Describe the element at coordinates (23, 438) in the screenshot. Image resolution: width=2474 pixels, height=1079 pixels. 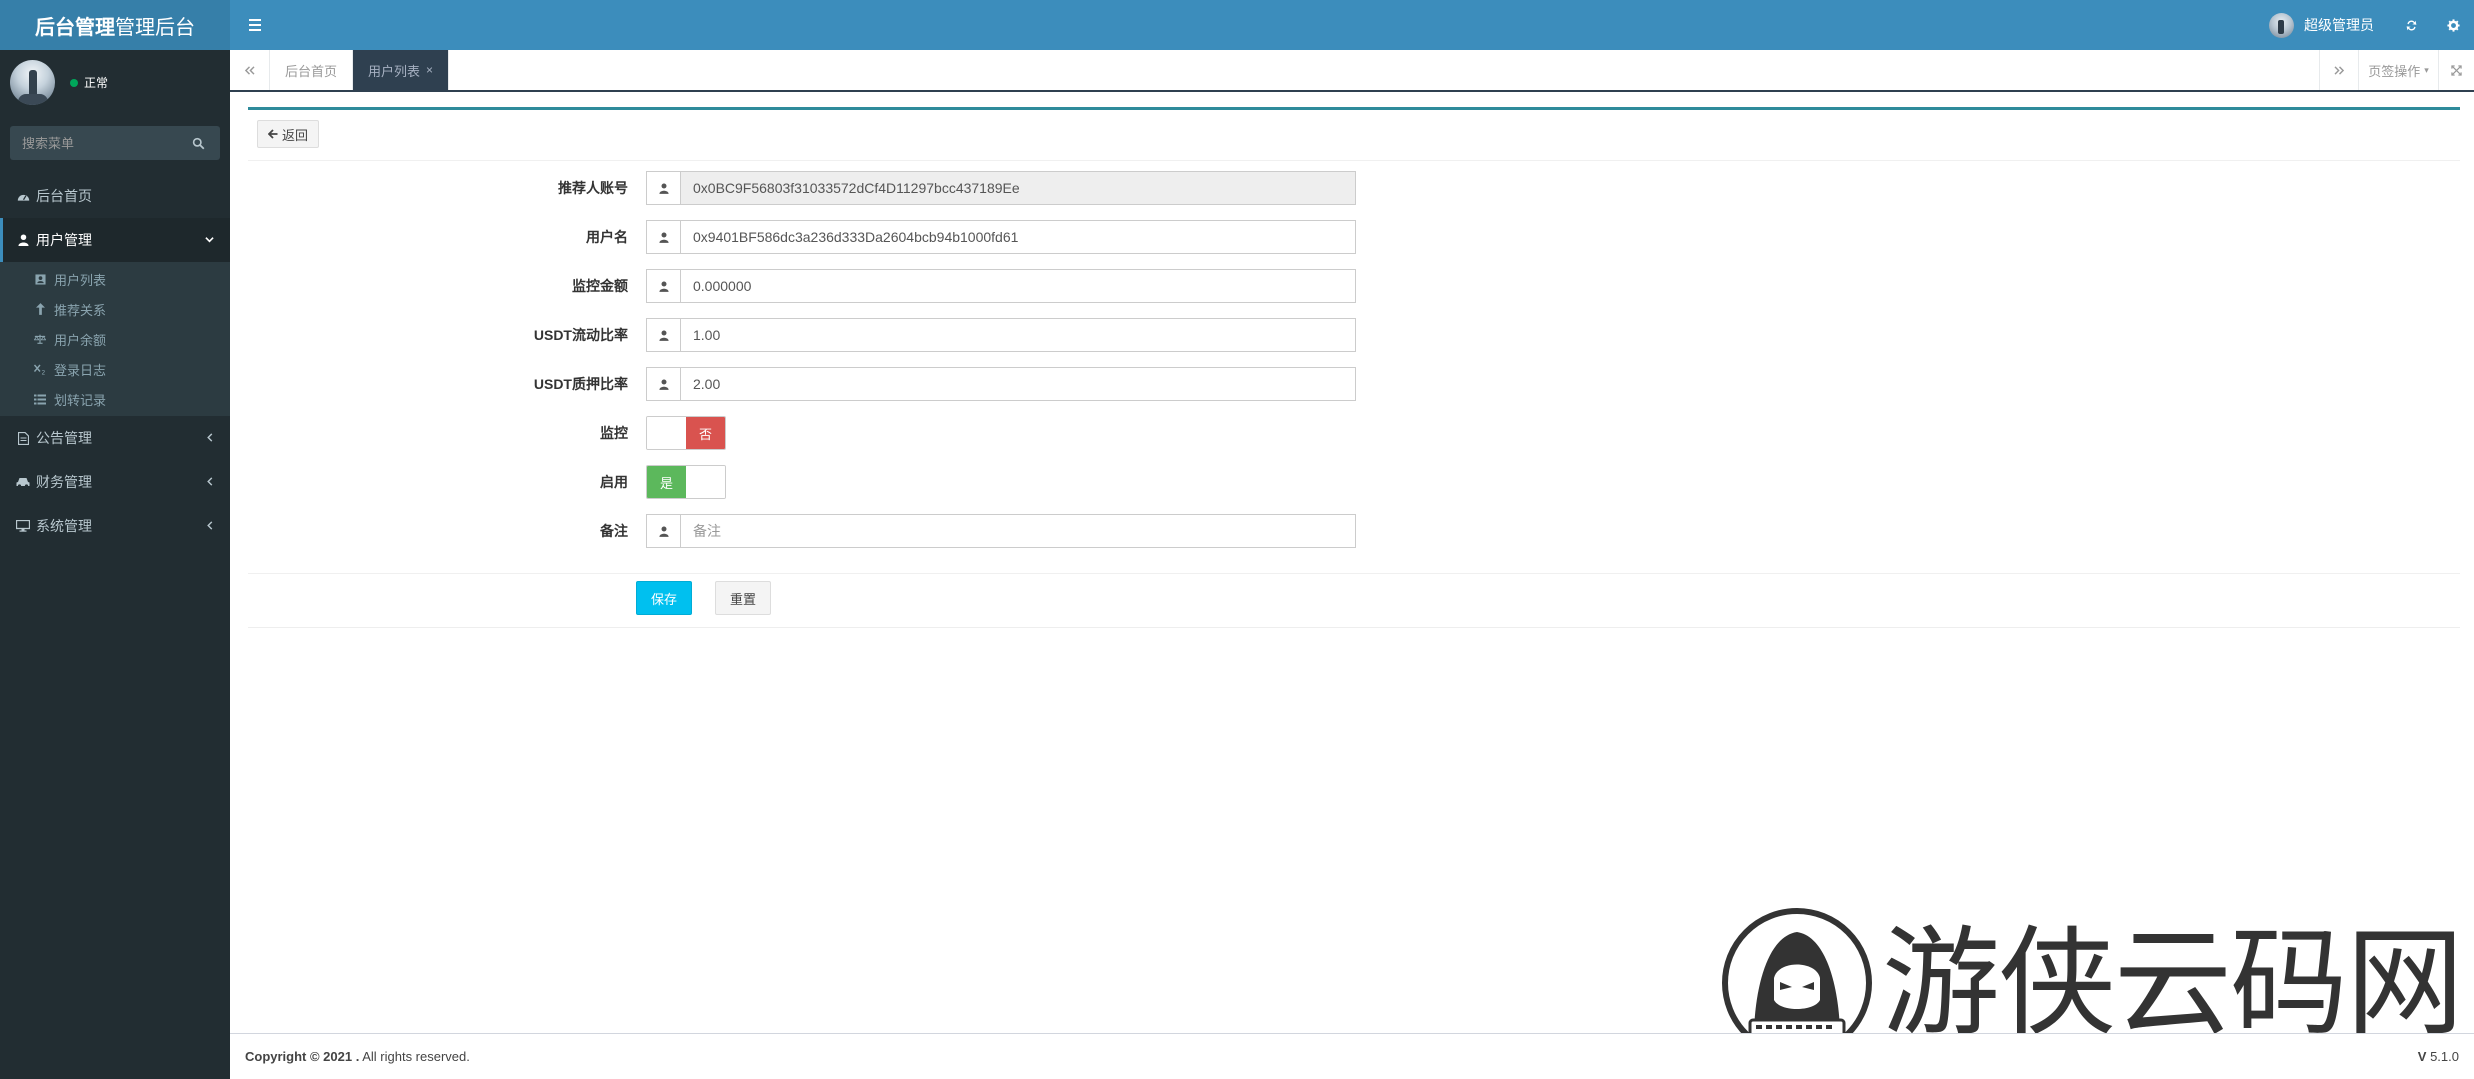
I see `file-icon` at that location.